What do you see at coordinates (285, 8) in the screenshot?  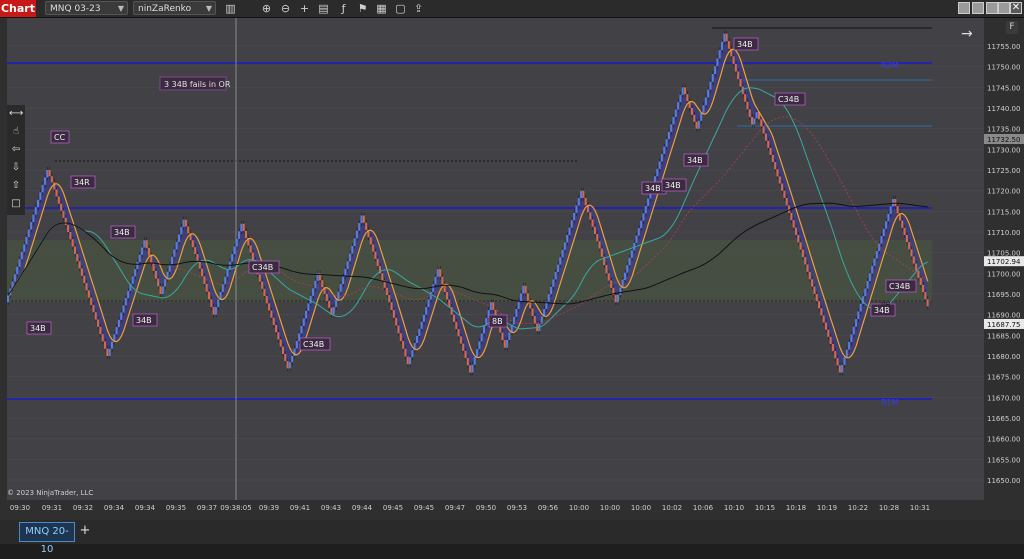 I see `zoom-out-icon: ⊖` at bounding box center [285, 8].